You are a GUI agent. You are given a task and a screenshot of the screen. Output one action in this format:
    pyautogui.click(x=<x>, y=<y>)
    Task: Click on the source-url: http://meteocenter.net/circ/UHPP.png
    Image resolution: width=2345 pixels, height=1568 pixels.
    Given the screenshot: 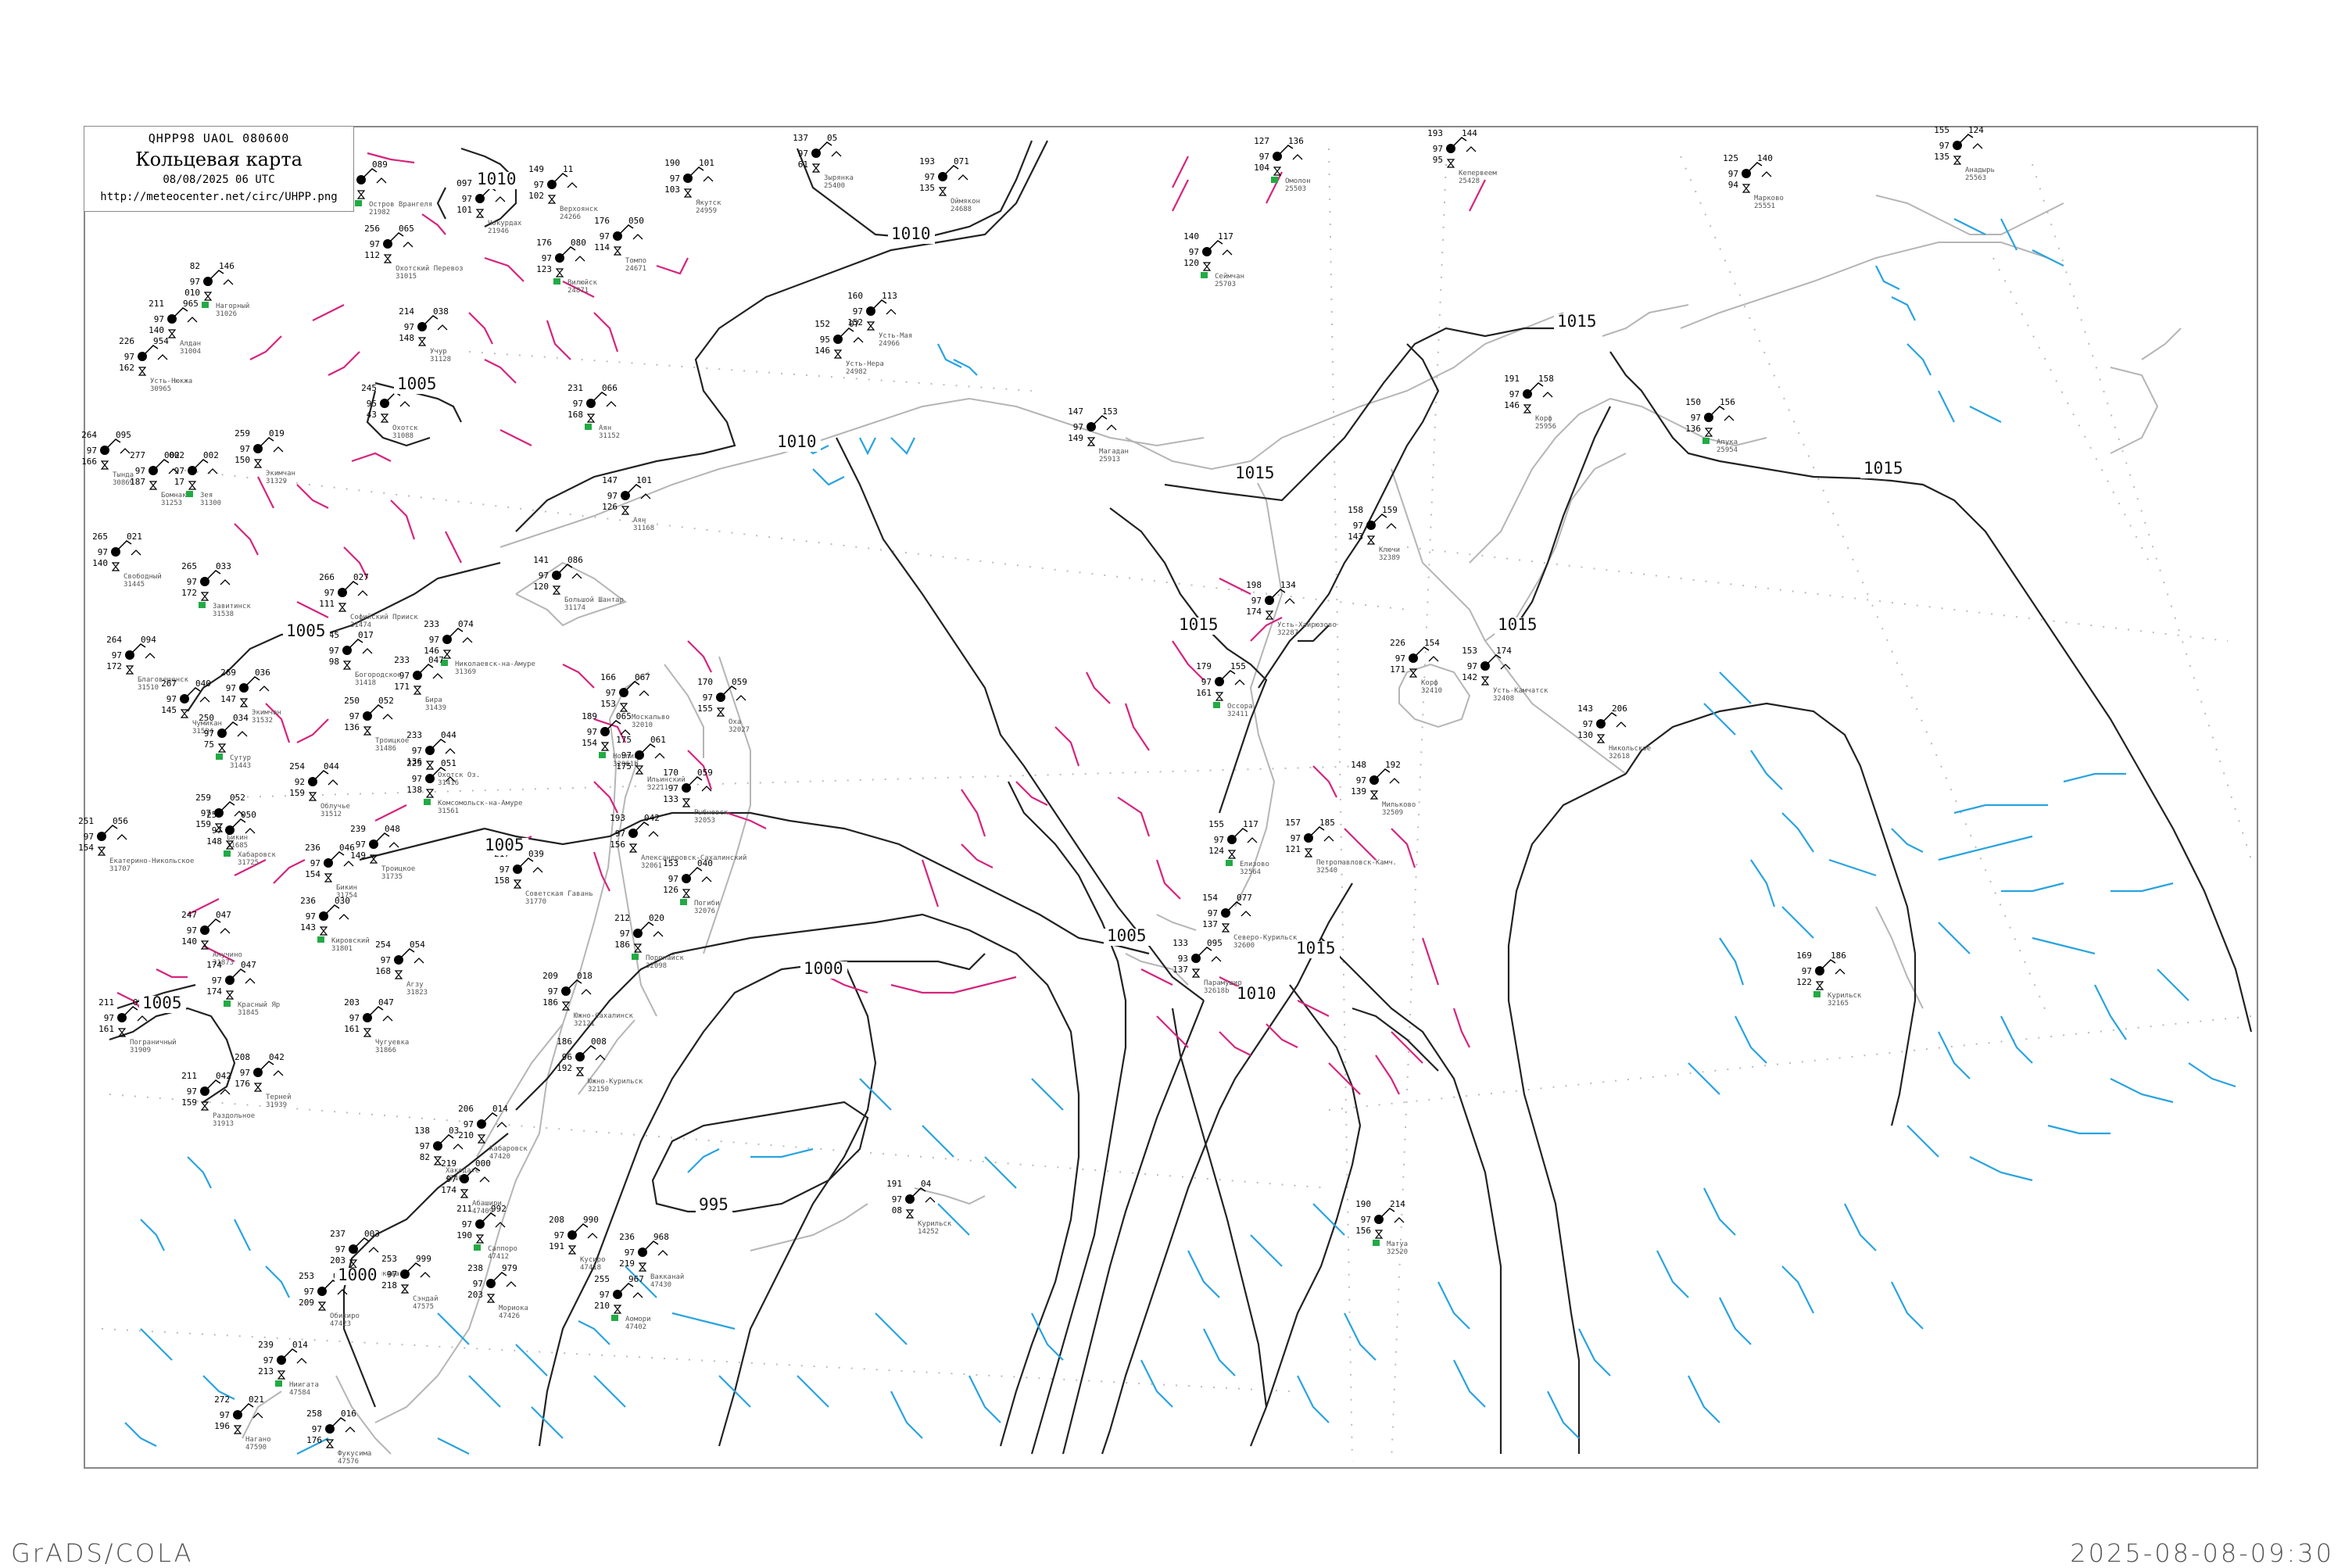 What is the action you would take?
    pyautogui.click(x=218, y=197)
    